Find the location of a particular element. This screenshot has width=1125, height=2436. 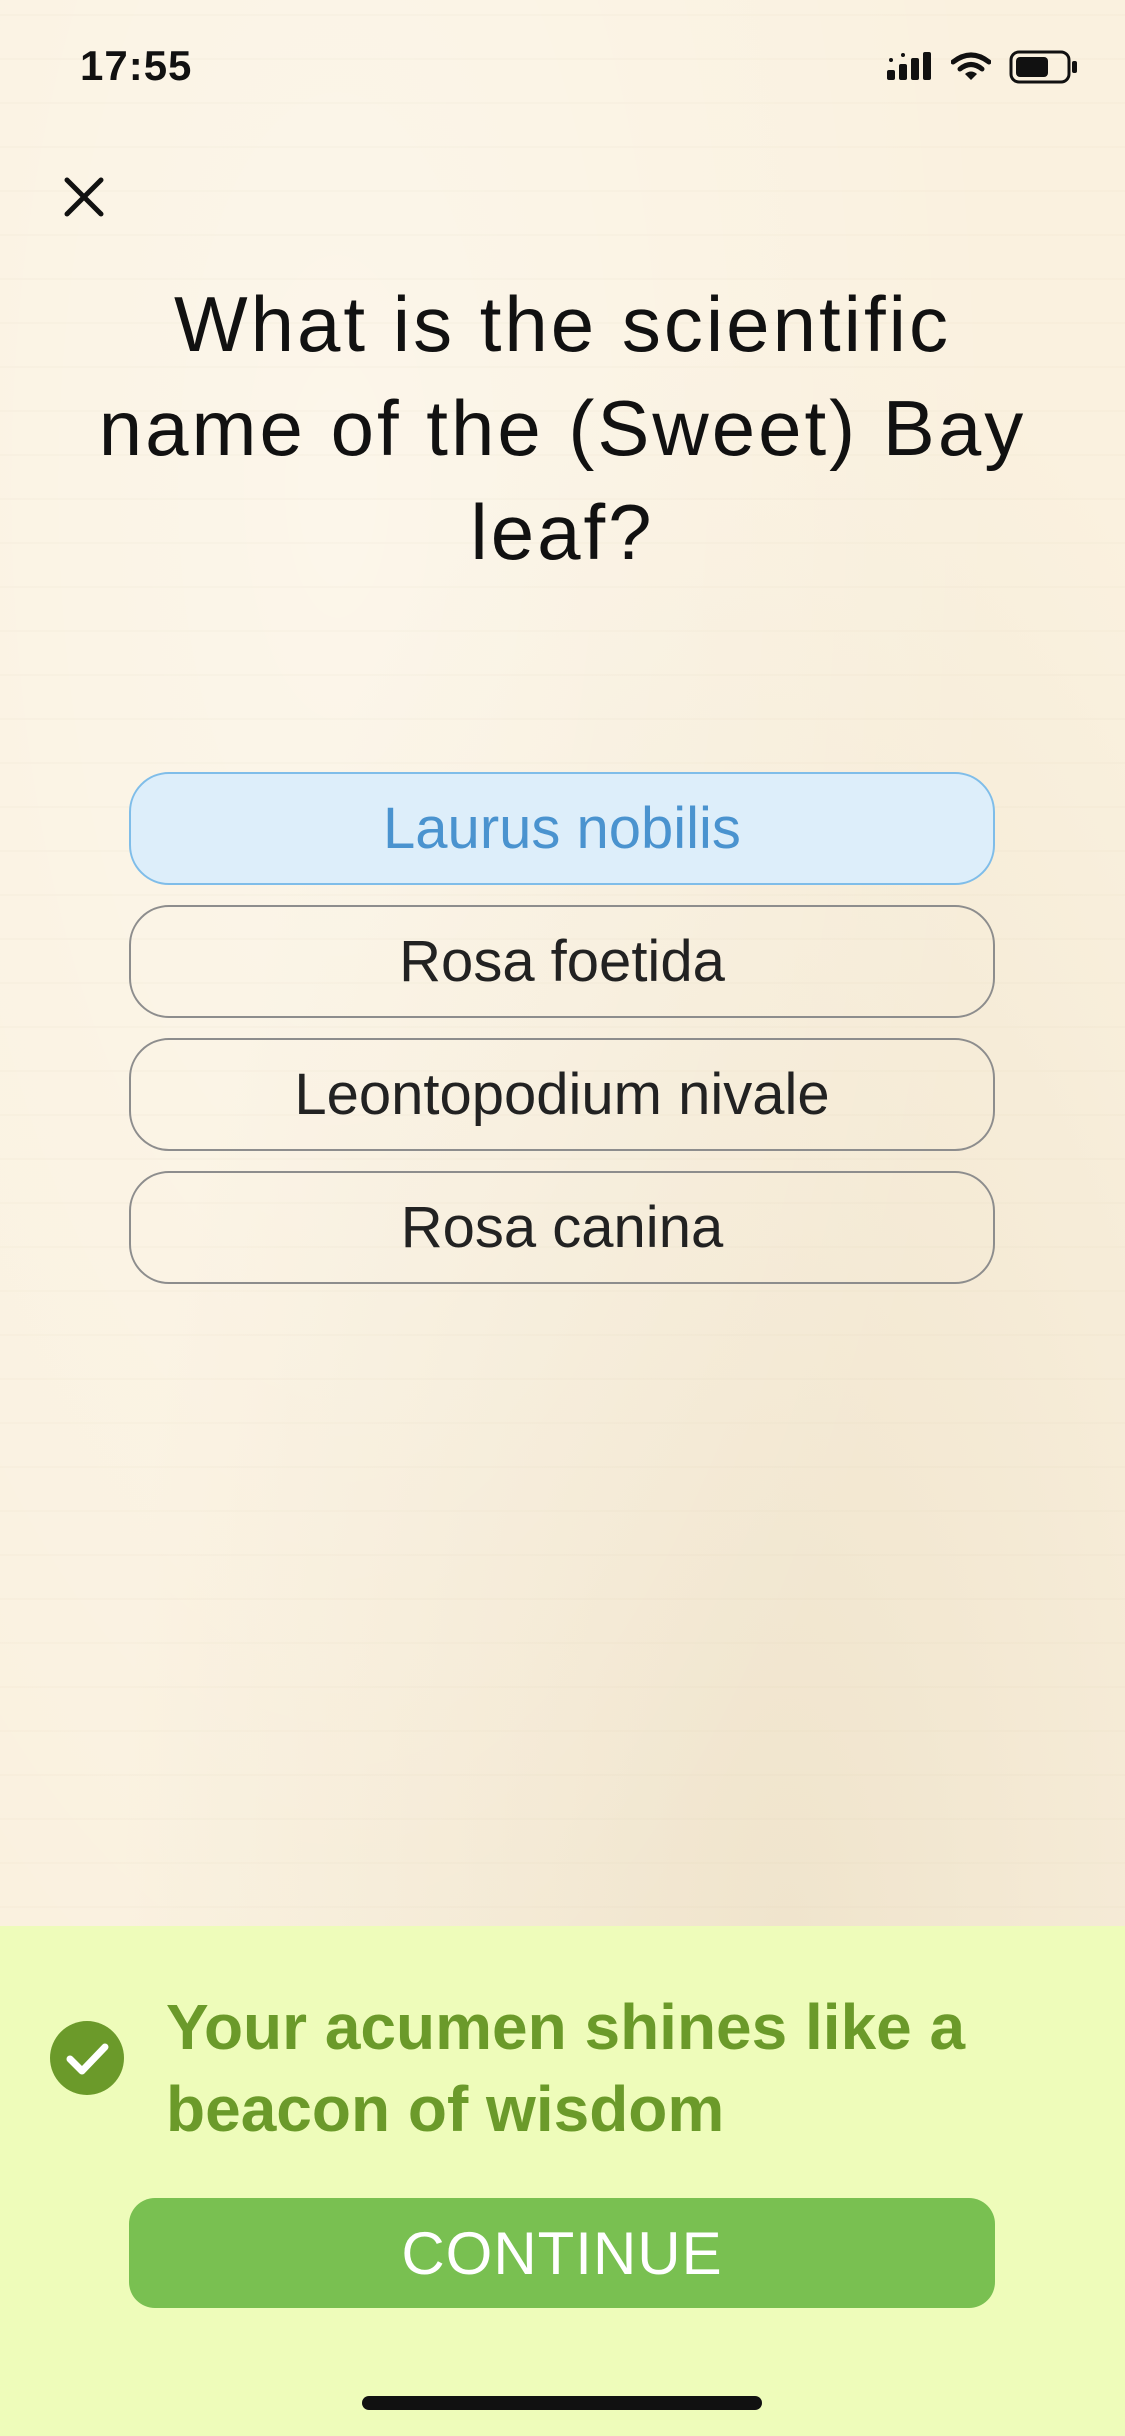

close-button is located at coordinates (84, 197).